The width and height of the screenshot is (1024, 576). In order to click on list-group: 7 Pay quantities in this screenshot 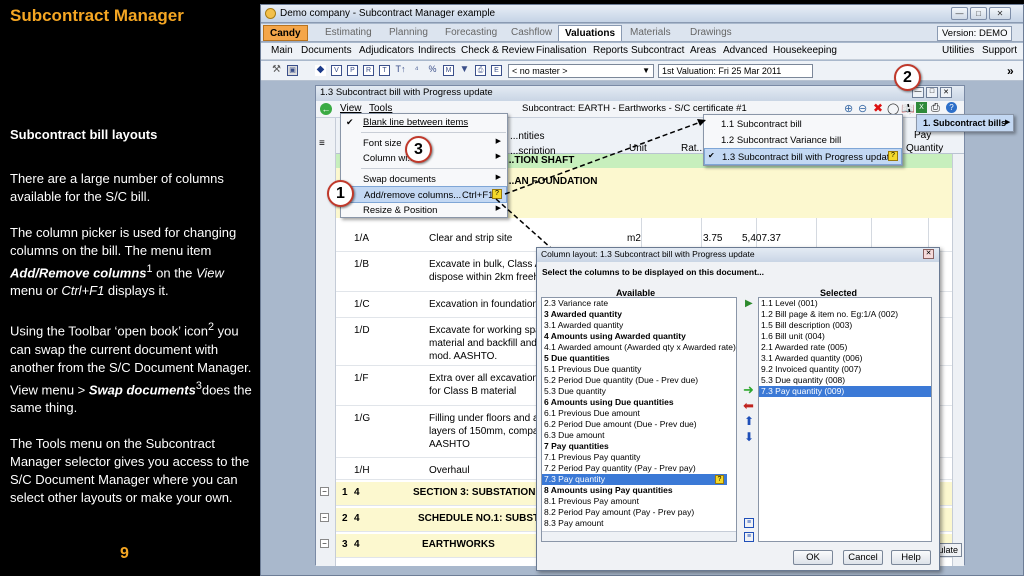, I will do `click(576, 446)`.